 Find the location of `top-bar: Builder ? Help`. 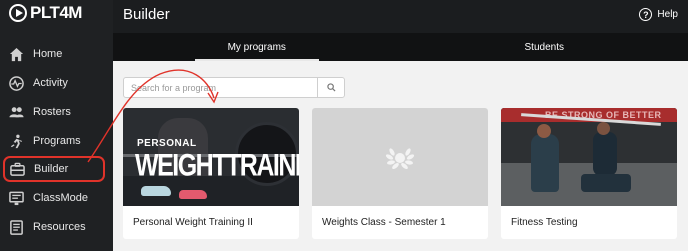

top-bar: Builder ? Help is located at coordinates (400, 16).